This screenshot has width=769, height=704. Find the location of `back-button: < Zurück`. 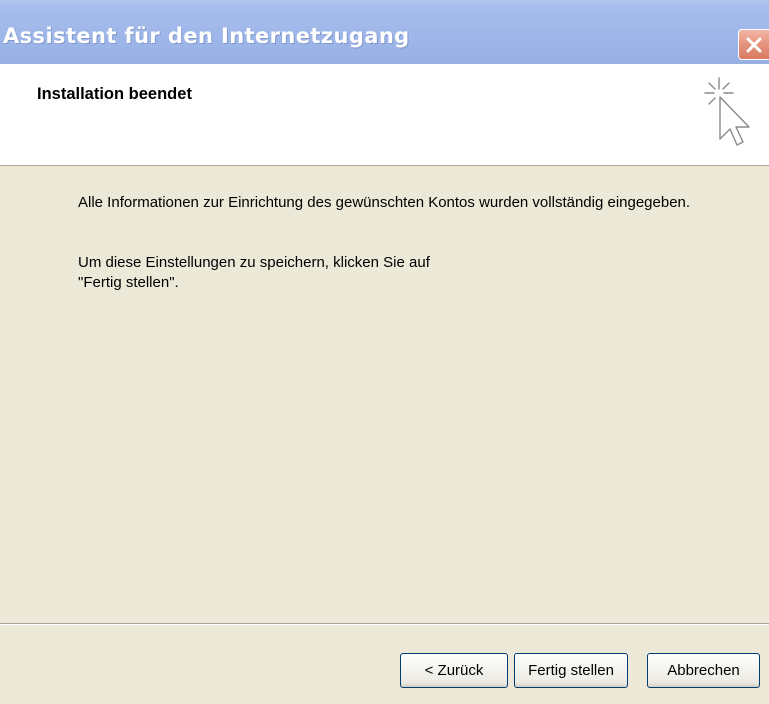

back-button: < Zurück is located at coordinates (454, 670).